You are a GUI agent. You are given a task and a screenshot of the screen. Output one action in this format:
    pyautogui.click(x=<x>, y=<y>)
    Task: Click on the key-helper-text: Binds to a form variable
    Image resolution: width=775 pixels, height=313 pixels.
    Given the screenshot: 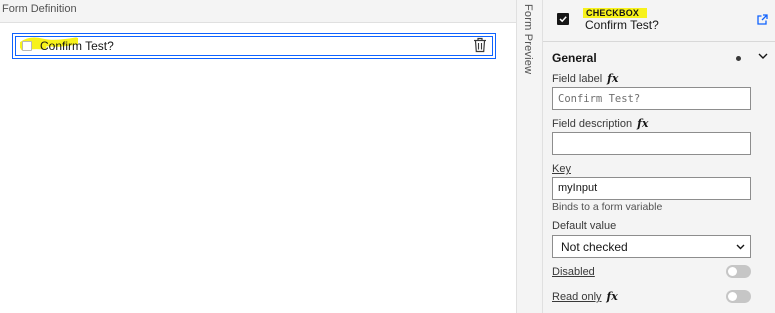 What is the action you would take?
    pyautogui.click(x=607, y=207)
    